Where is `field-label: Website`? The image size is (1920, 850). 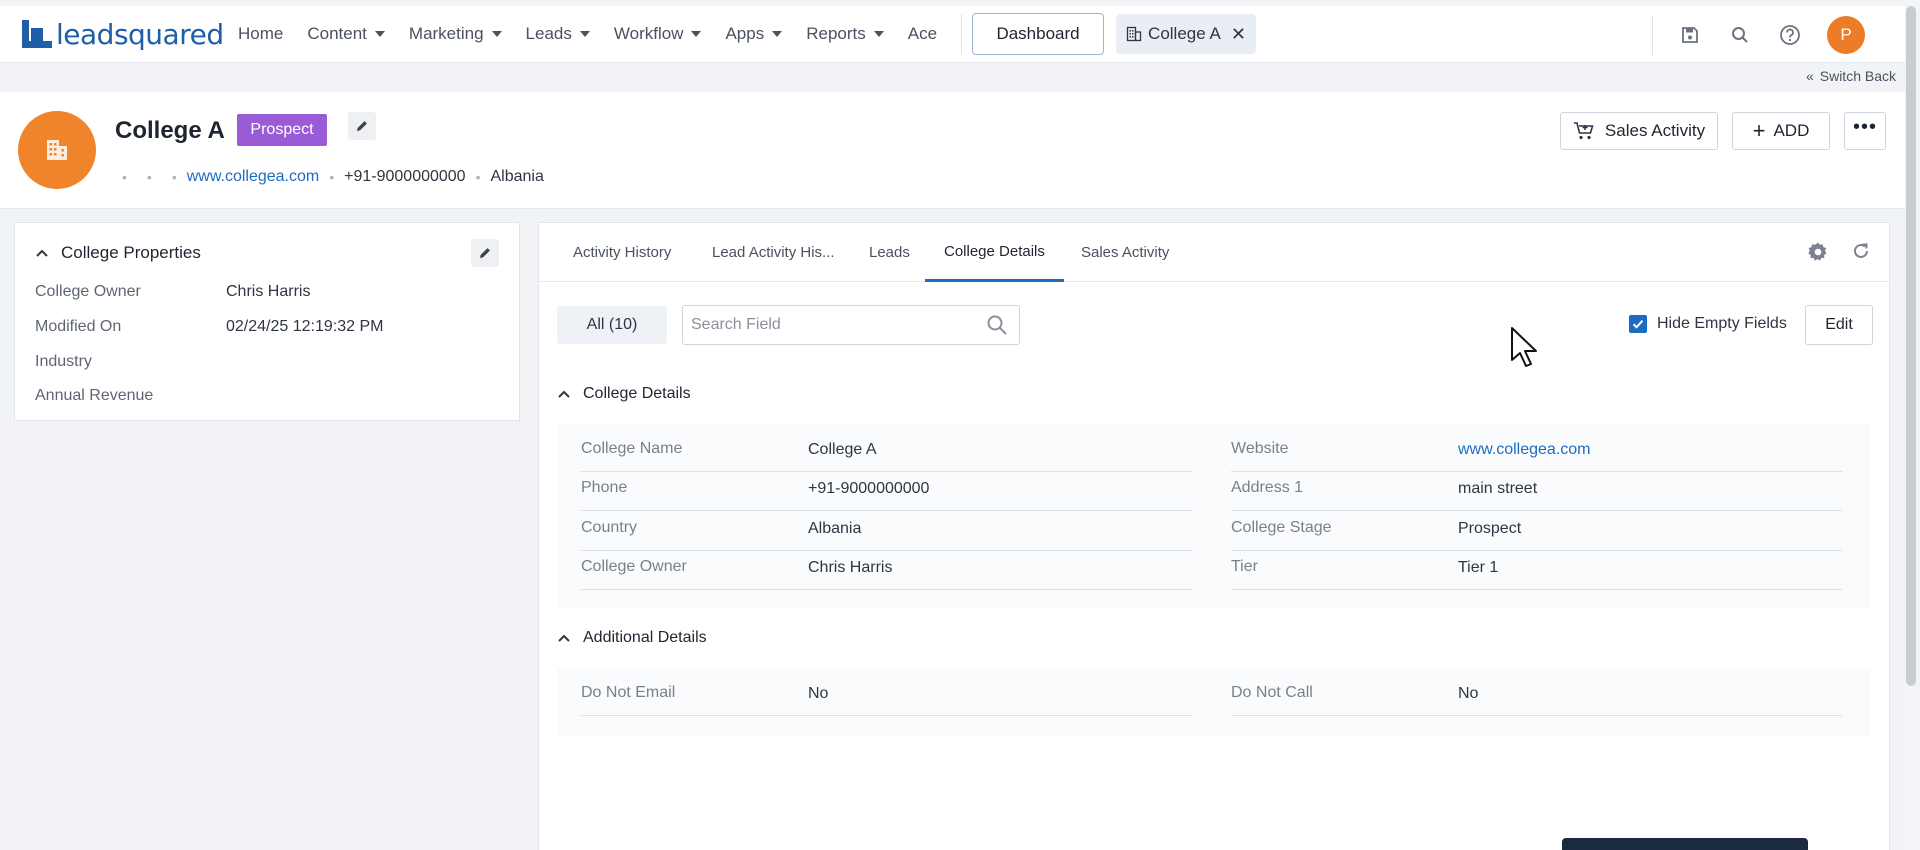 field-label: Website is located at coordinates (1260, 448).